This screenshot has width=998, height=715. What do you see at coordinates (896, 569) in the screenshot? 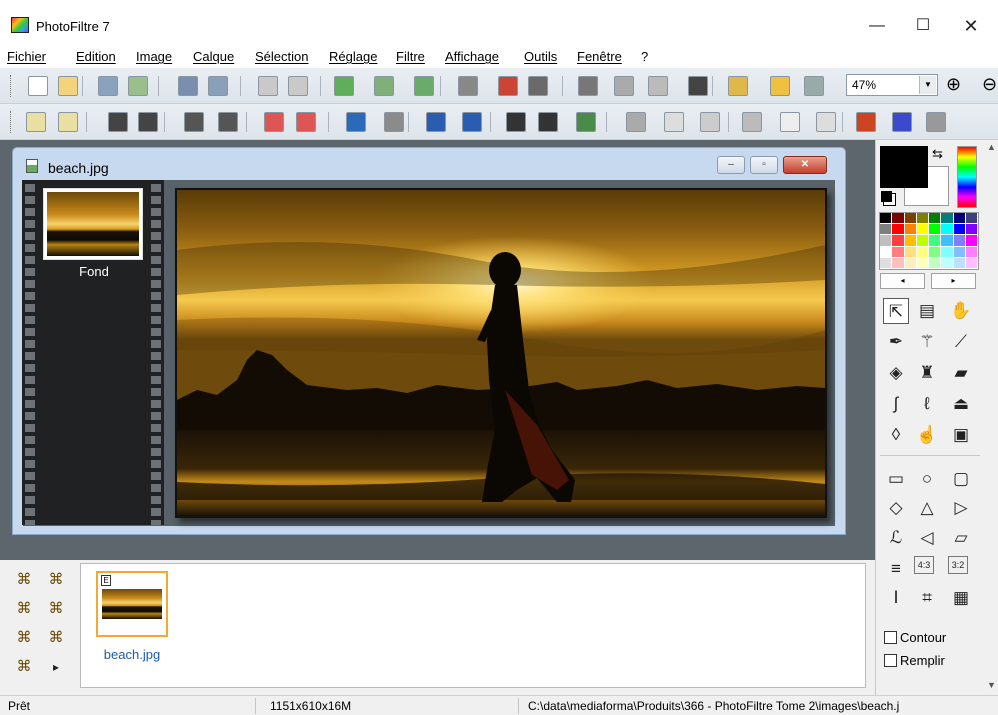
I see `selection-all-icon: ≡` at bounding box center [896, 569].